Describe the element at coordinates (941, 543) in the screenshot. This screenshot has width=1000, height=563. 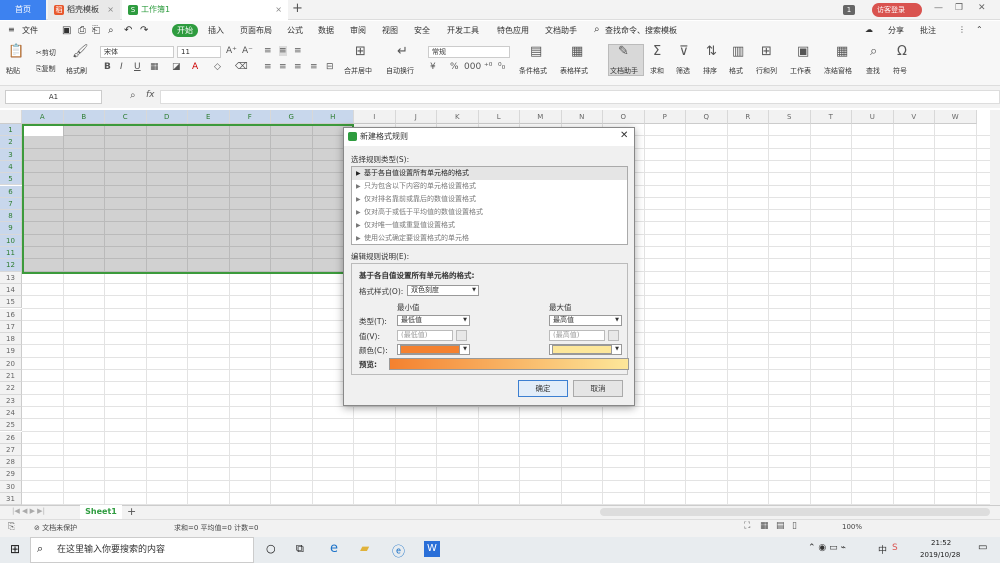
I see `clock-time: 21:52` at that location.